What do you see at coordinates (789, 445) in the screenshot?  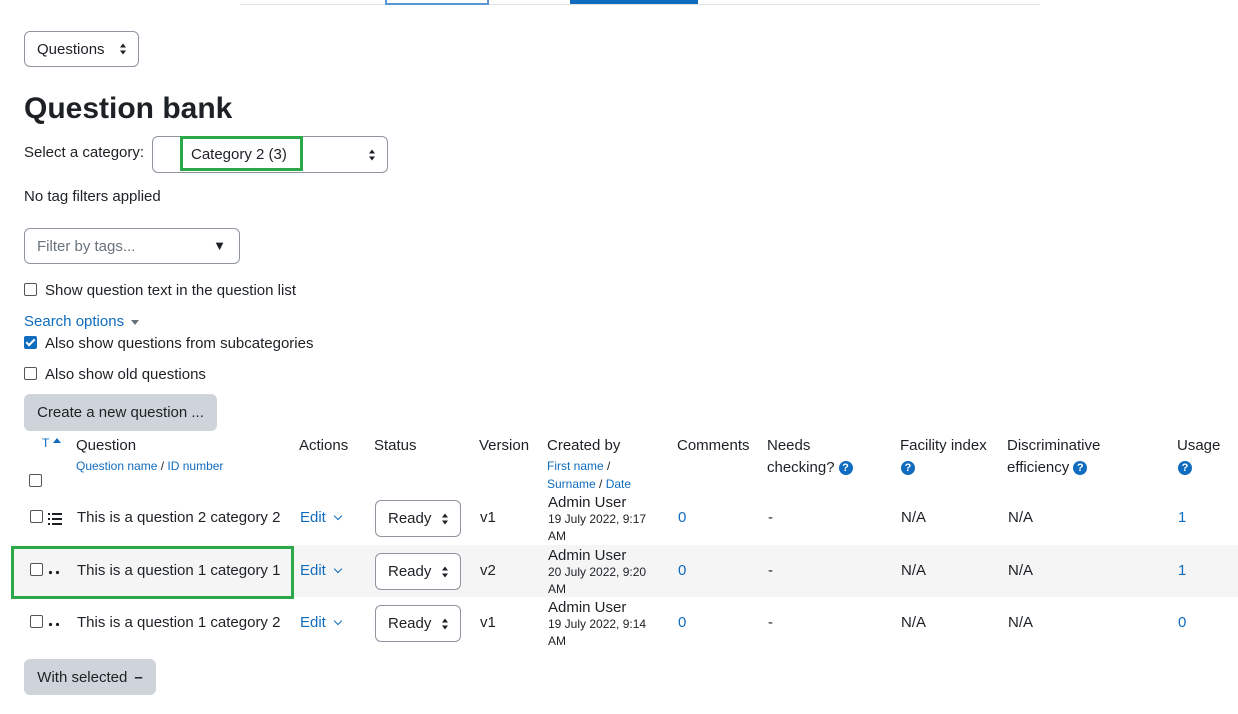 I see `col-needs-line1: Needs` at bounding box center [789, 445].